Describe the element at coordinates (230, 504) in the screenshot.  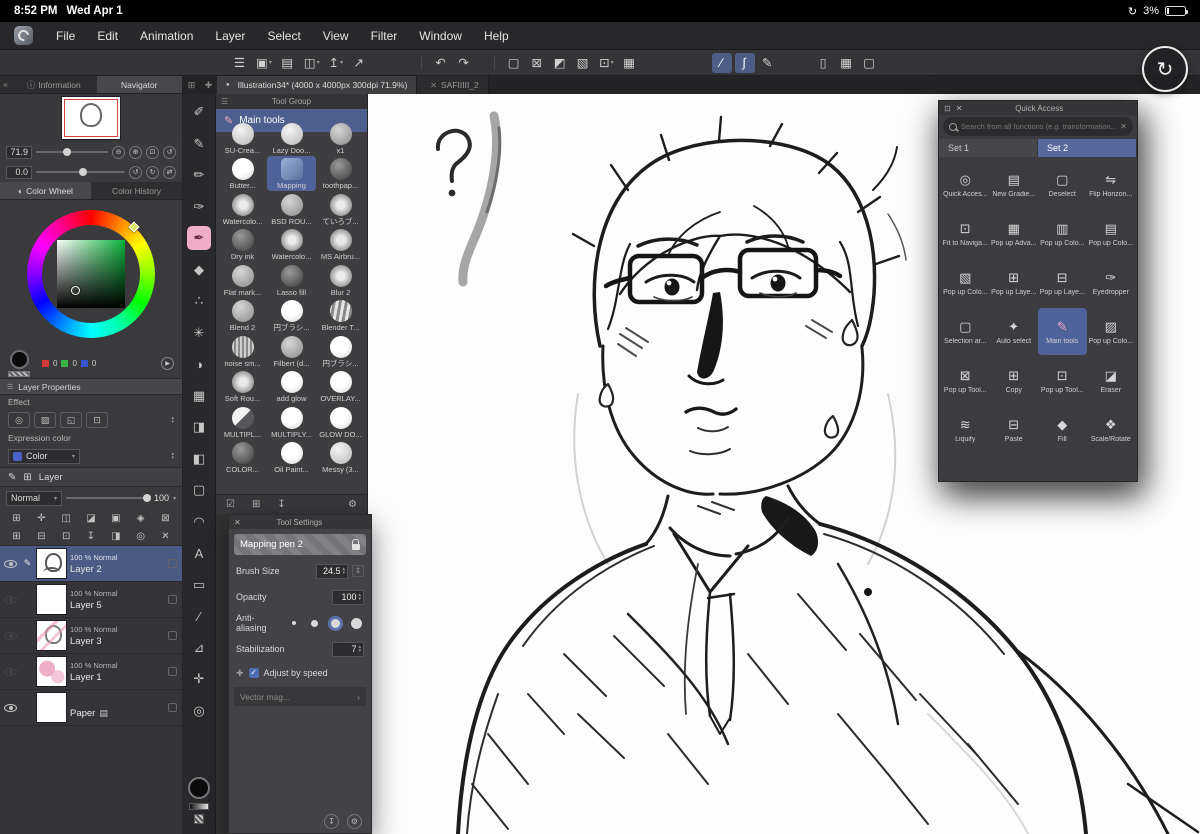
I see `multi-select-icon: ☑` at that location.